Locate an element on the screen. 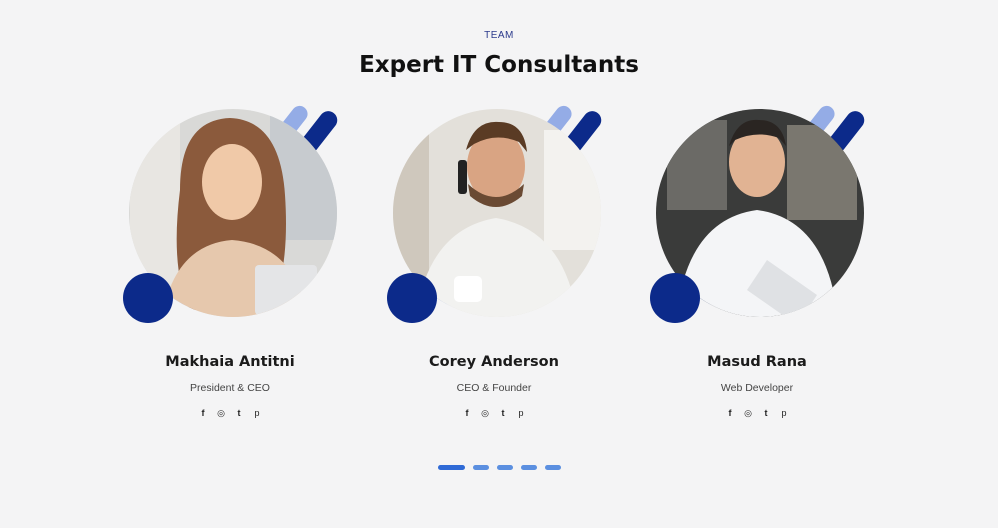  member-role: President & CEO is located at coordinates (230, 388).